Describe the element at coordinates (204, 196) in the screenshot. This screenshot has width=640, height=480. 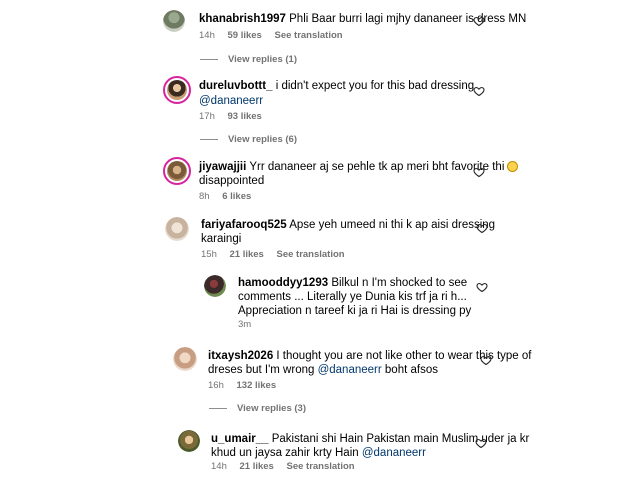
I see `timestamp: 8h` at that location.